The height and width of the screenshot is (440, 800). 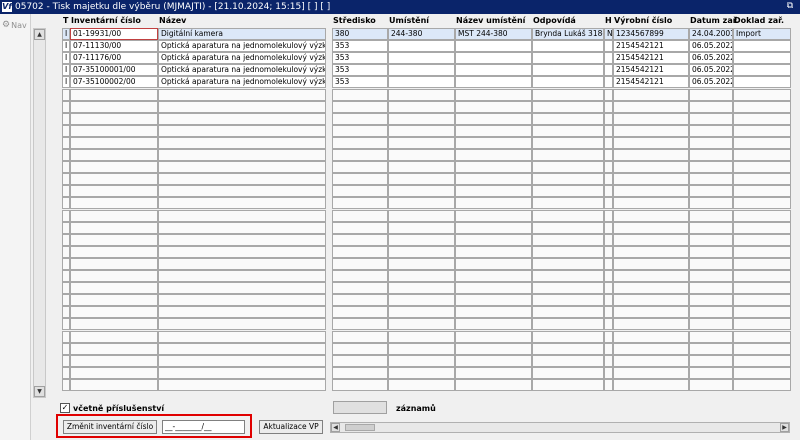 I want to click on cell-name: Digitální kamera, so click(x=242, y=34).